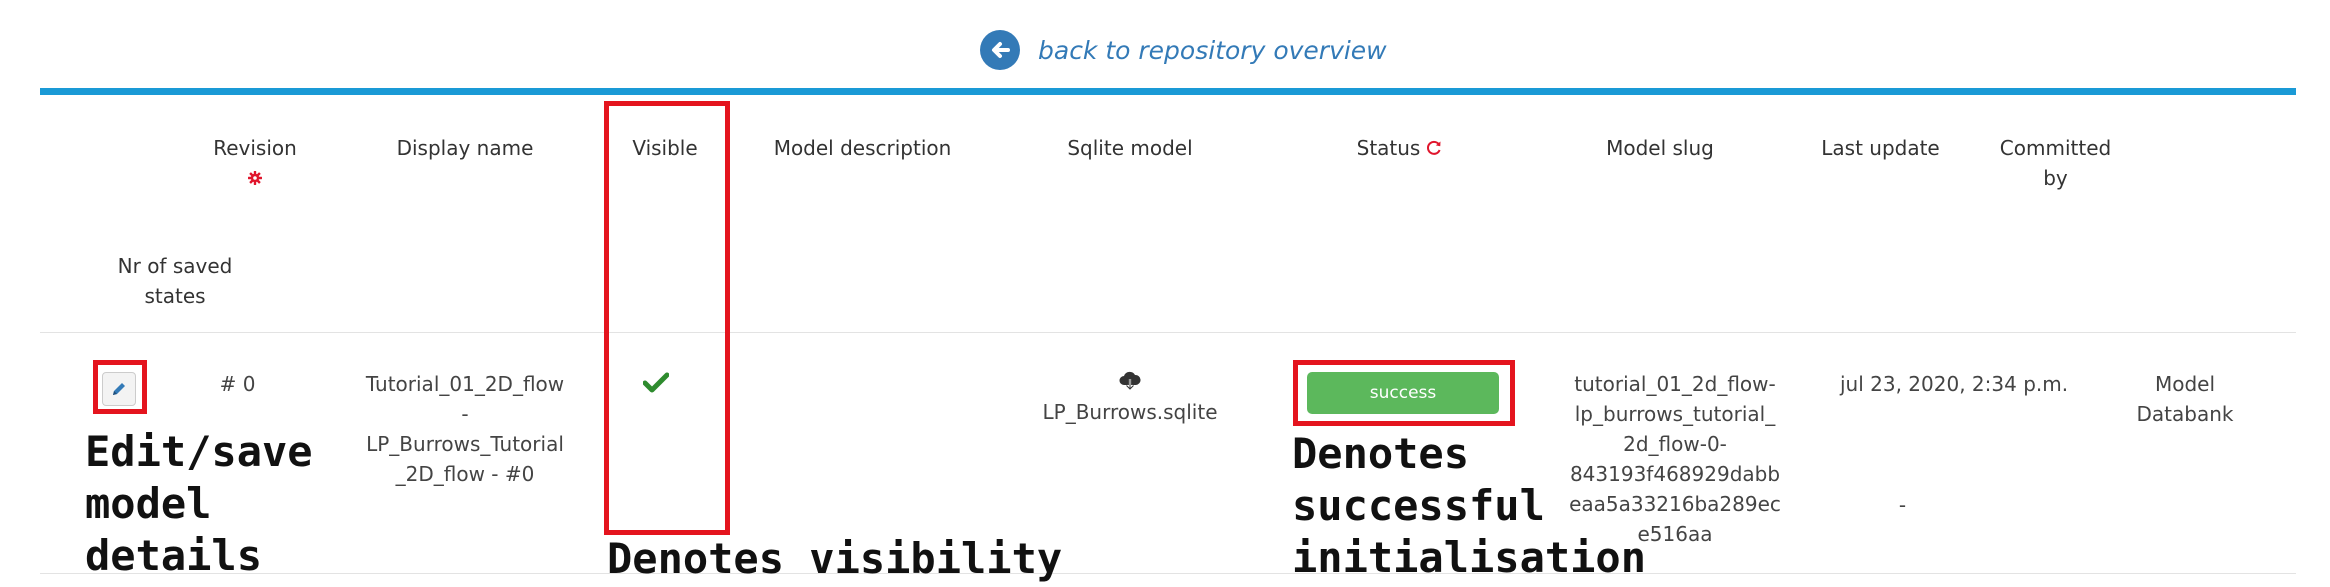 The height and width of the screenshot is (587, 2330). What do you see at coordinates (1675, 414) in the screenshot?
I see `slug-line2: lp_burrows_tutorial_` at bounding box center [1675, 414].